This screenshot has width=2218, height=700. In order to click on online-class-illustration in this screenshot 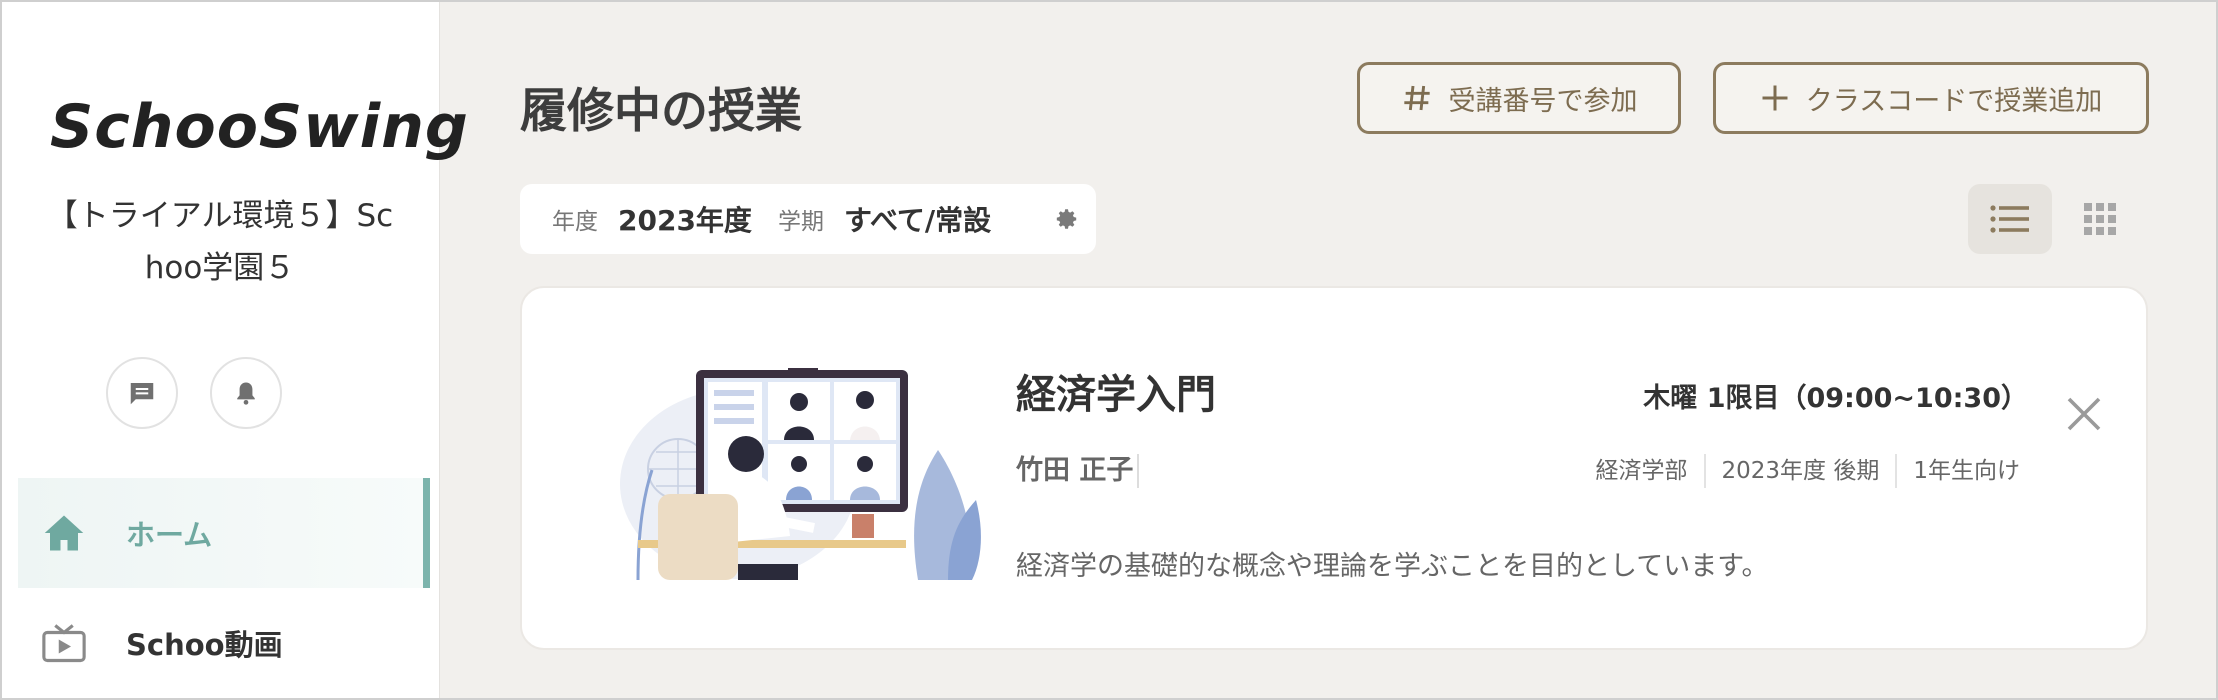, I will do `click(800, 474)`.